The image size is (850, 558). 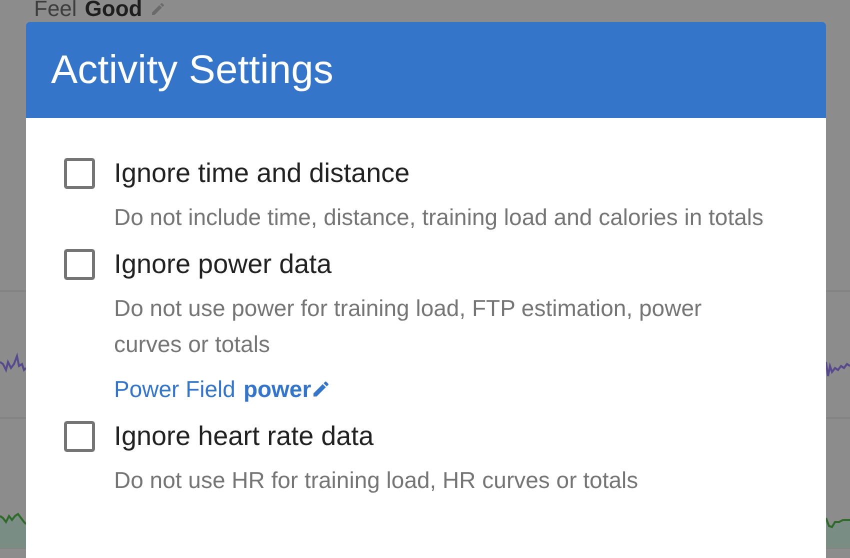 What do you see at coordinates (175, 389) in the screenshot?
I see `field-label: Power Field` at bounding box center [175, 389].